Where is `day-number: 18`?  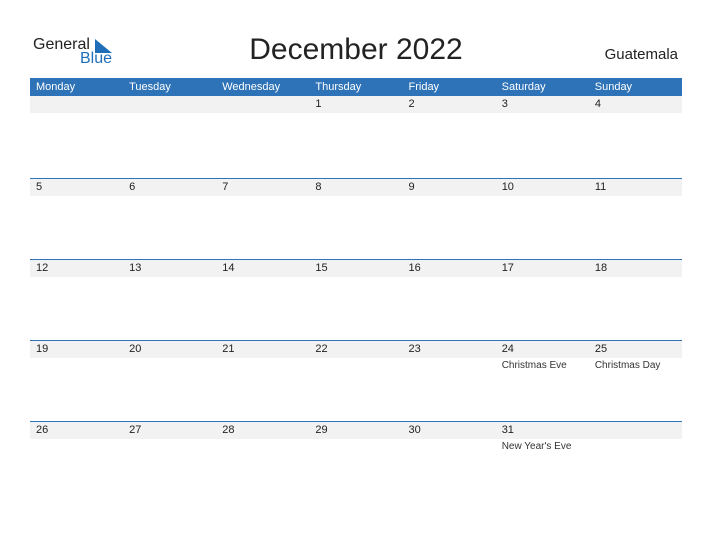 day-number: 18 is located at coordinates (601, 268).